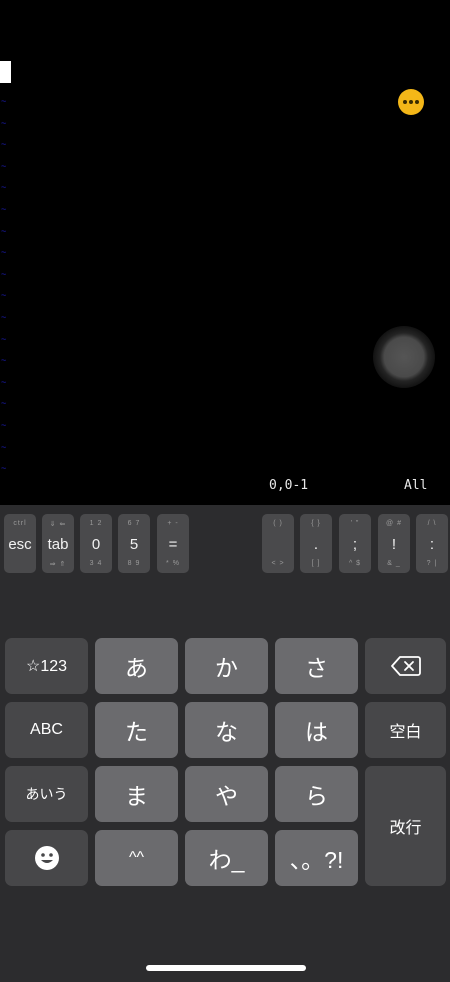  I want to click on key-label: あ, so click(136, 668).